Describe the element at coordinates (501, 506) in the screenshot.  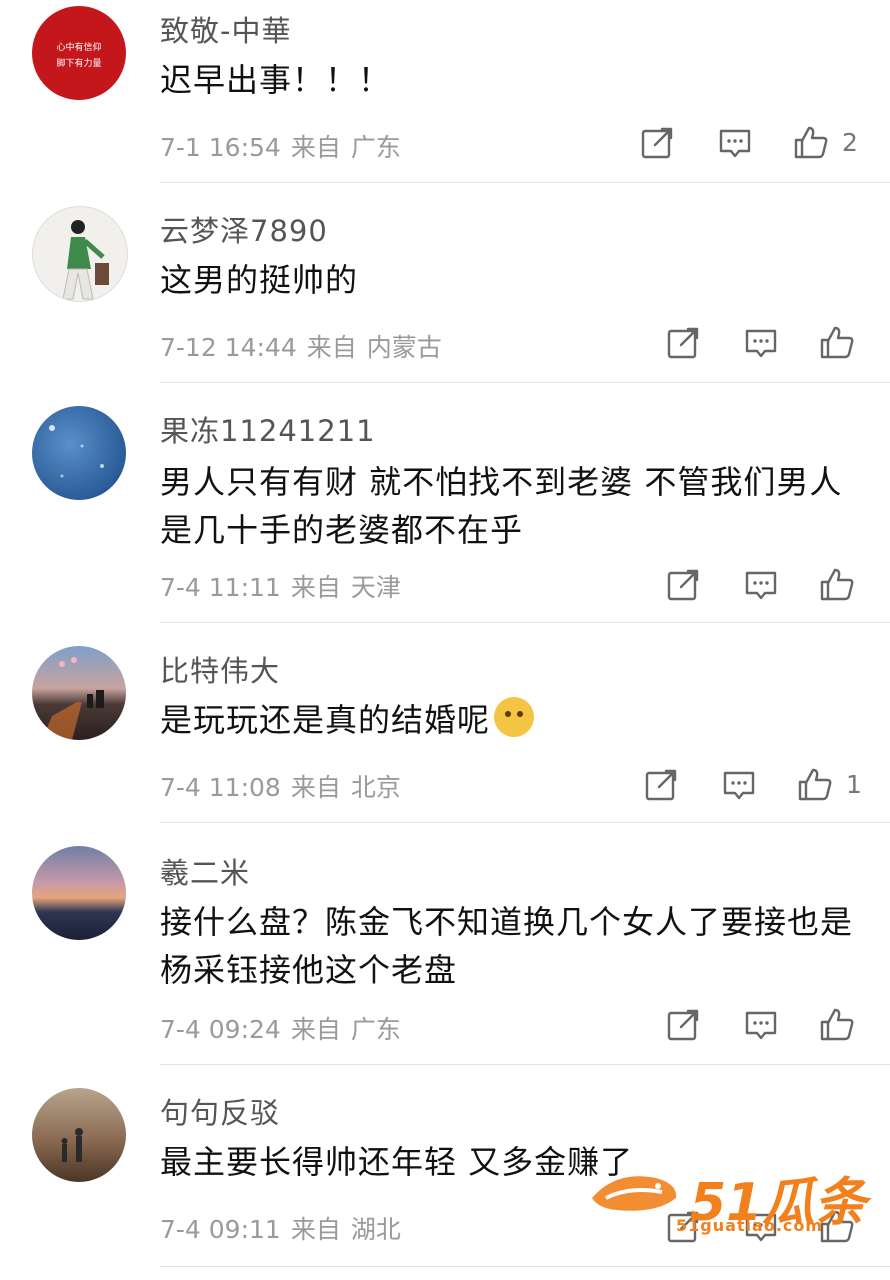
I see `comment-text: 男人只有有财 就不怕找不到老婆 不管我们男人是几十手的老婆都不在乎` at that location.